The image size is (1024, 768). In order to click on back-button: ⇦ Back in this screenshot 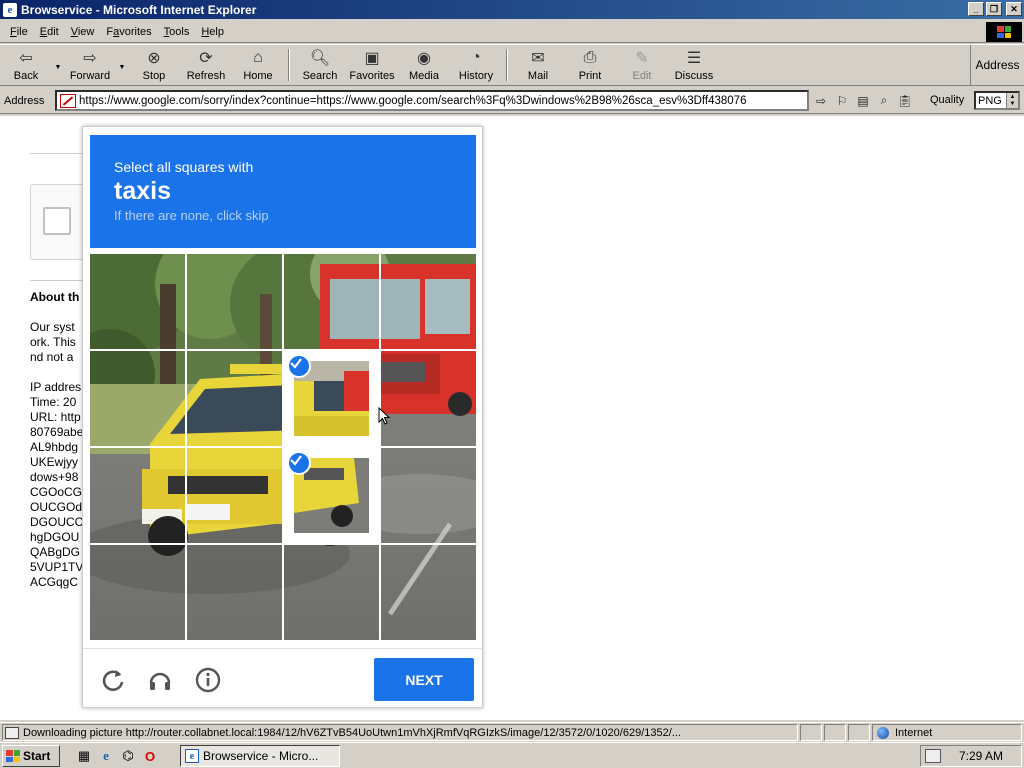, I will do `click(26, 65)`.